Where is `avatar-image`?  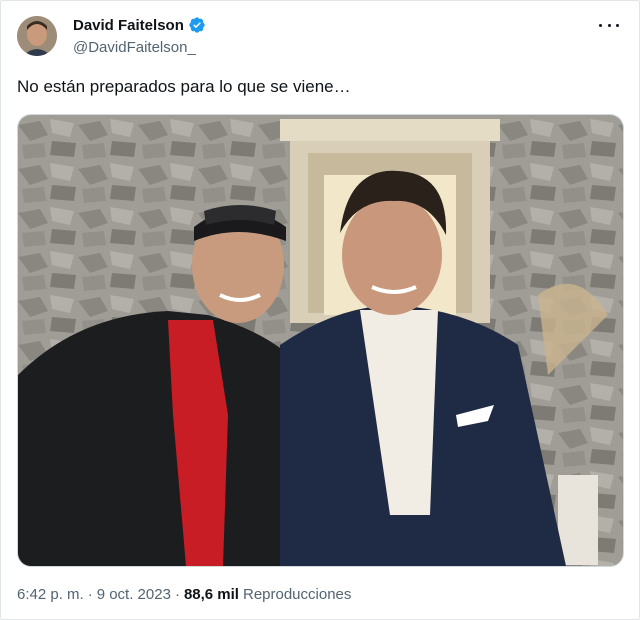
avatar-image is located at coordinates (37, 36).